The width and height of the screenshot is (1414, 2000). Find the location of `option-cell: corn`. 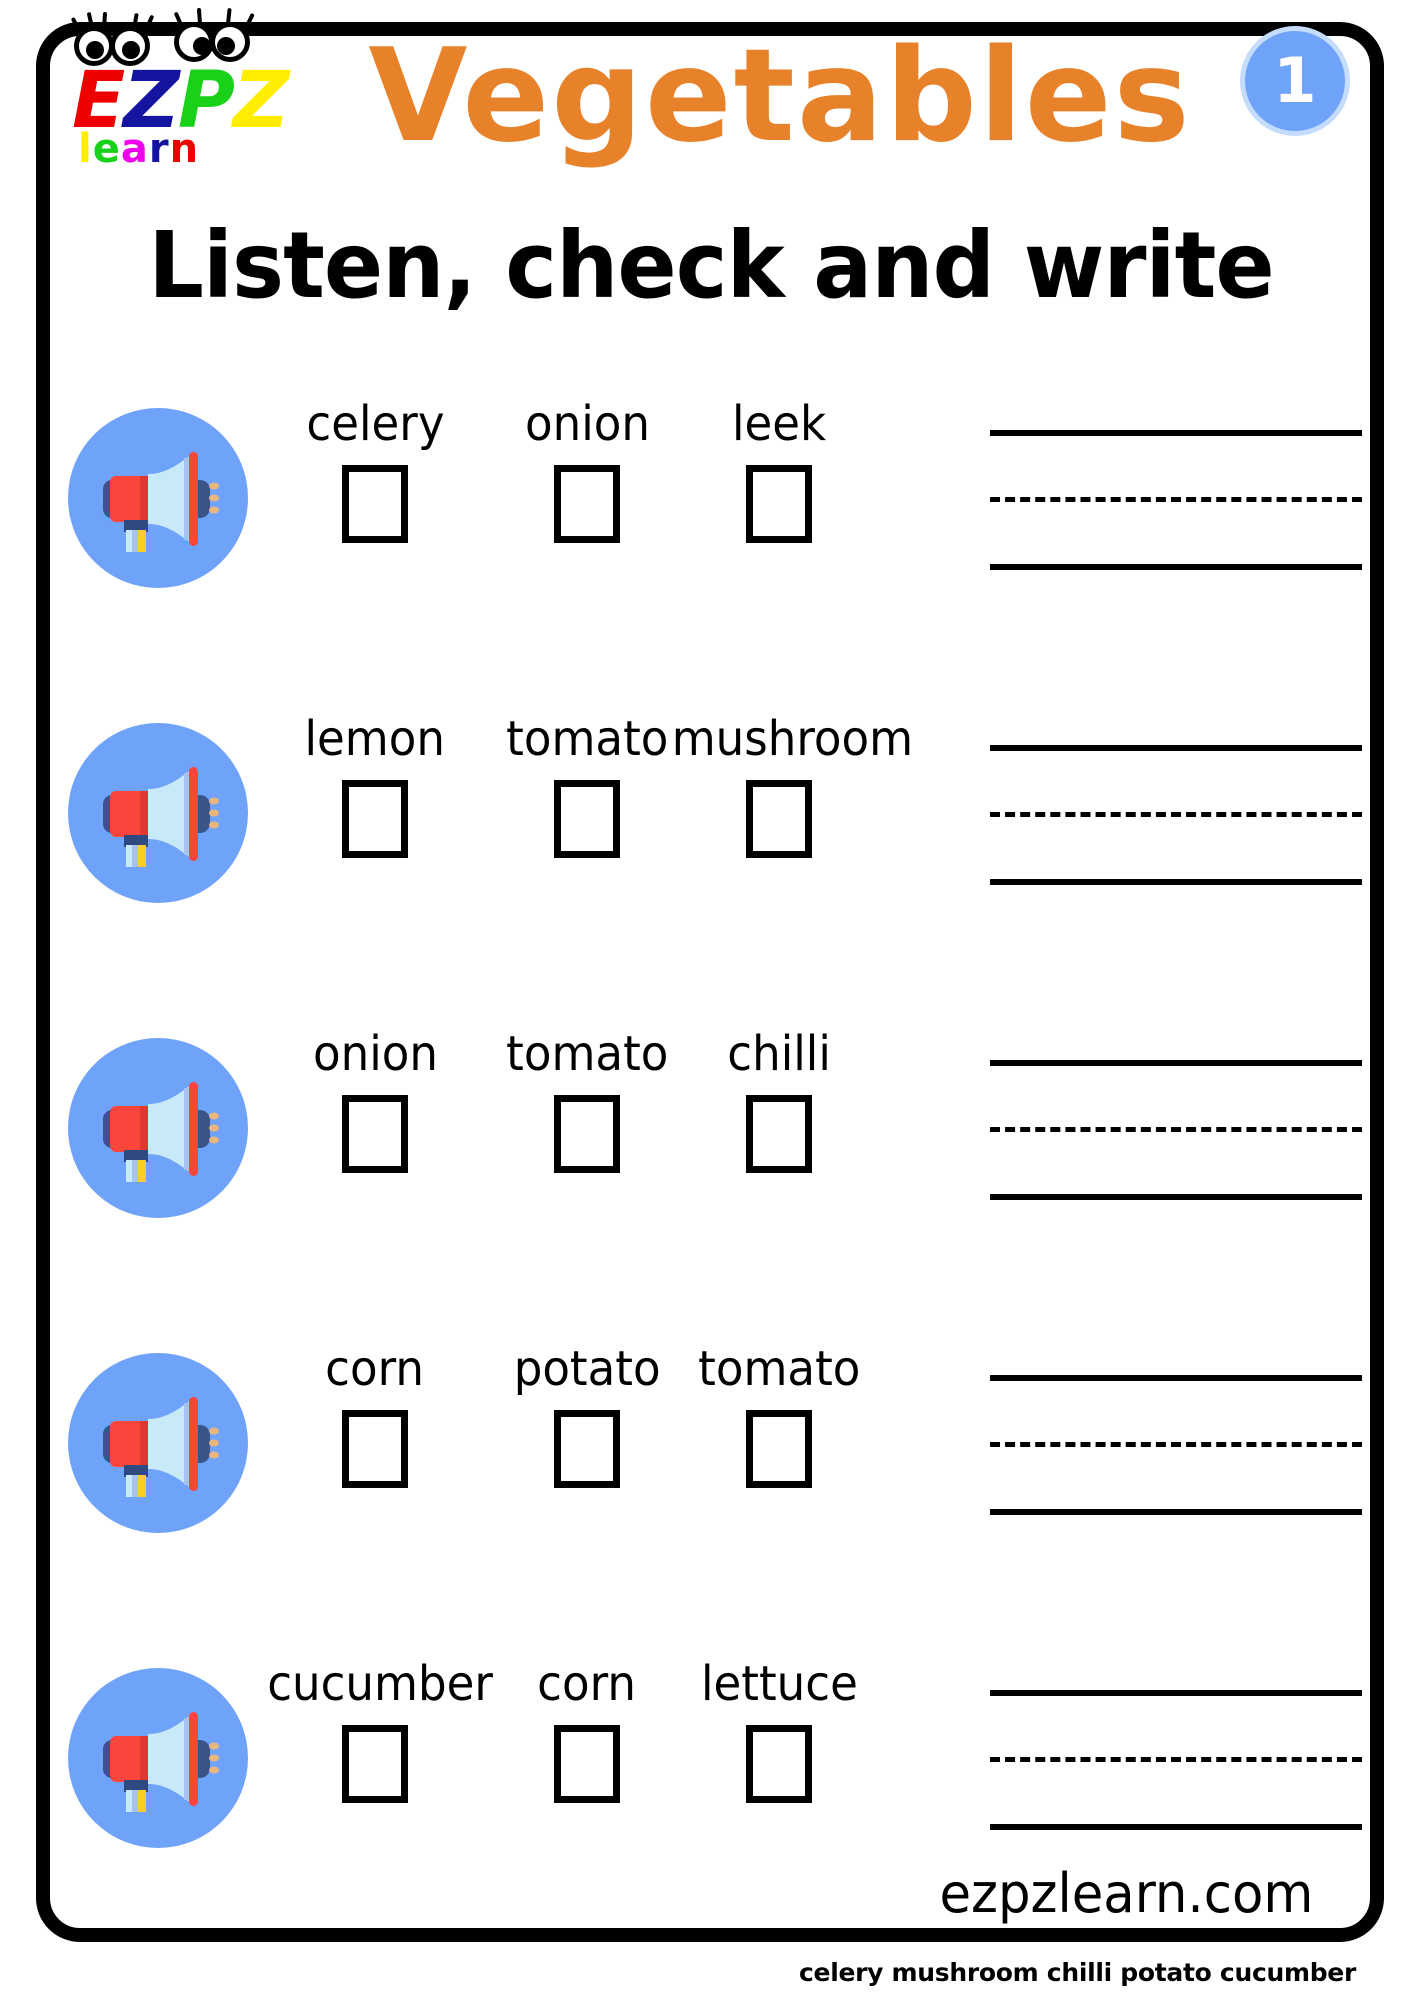

option-cell: corn is located at coordinates (375, 1415).